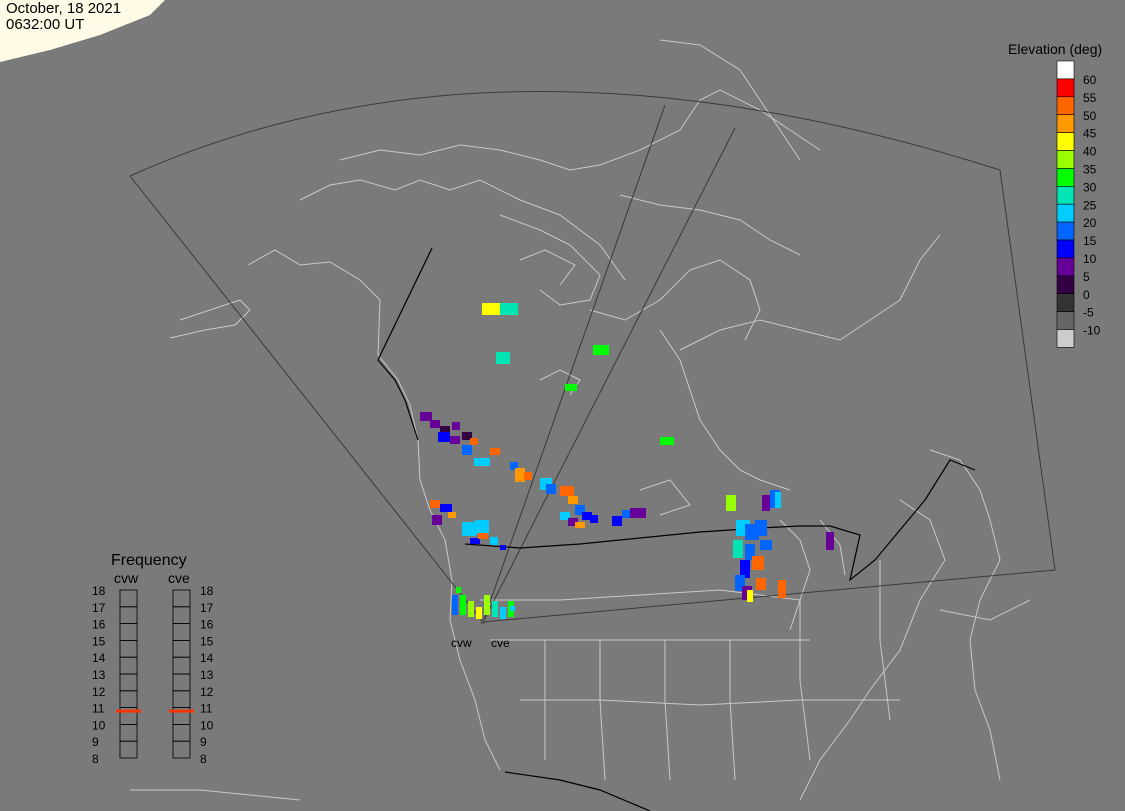 The width and height of the screenshot is (1125, 811). Describe the element at coordinates (1090, 134) in the screenshot. I see `colorbar-label: 45` at that location.